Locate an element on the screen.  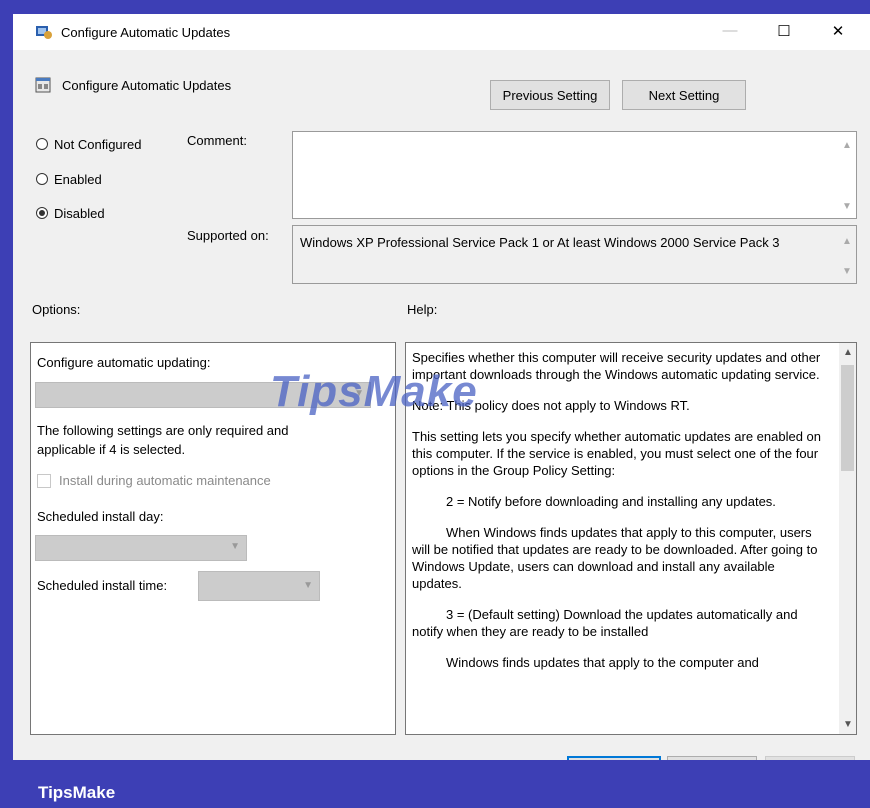
radio-label: Not Configured is located at coordinates (98, 144).